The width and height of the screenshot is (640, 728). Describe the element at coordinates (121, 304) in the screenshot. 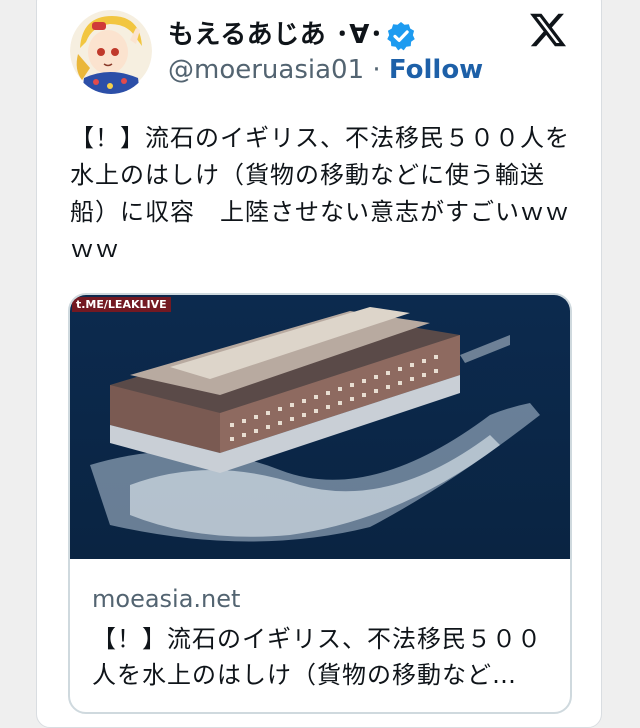

I see `image-watermark: t.ME/LEAKLIVE` at that location.